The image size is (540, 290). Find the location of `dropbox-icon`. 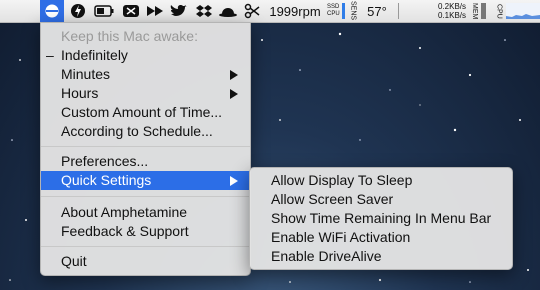

dropbox-icon is located at coordinates (204, 10).